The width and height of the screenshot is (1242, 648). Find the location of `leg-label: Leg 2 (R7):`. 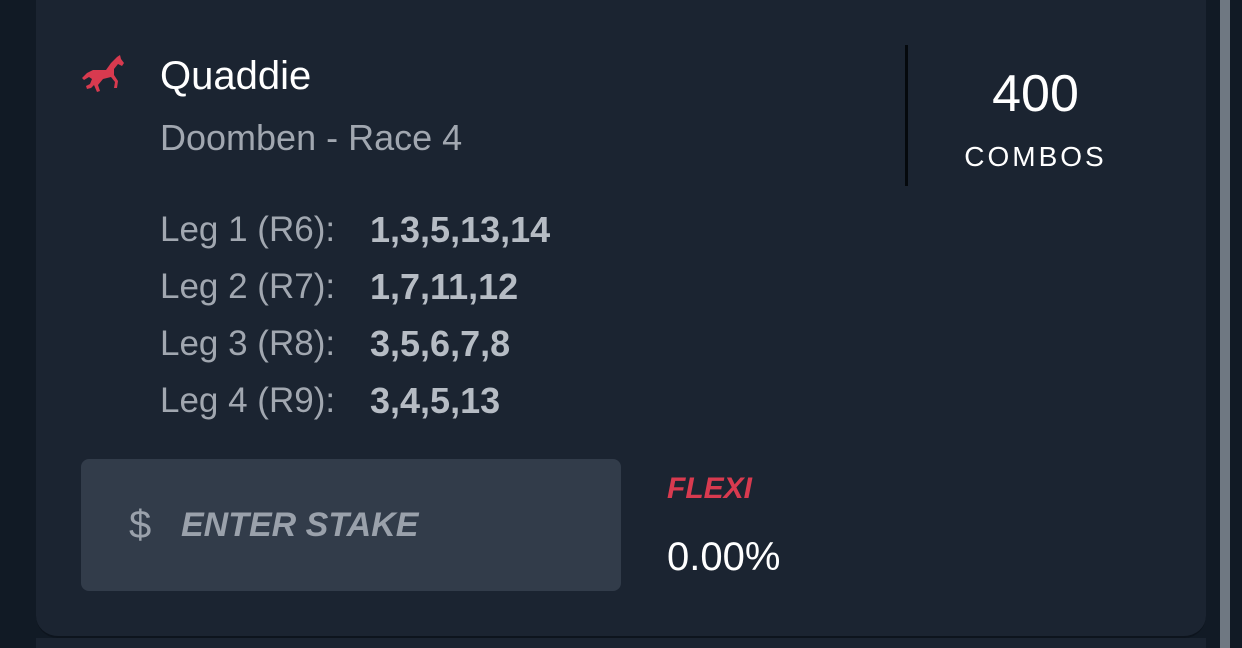

leg-label: Leg 2 (R7): is located at coordinates (248, 286).